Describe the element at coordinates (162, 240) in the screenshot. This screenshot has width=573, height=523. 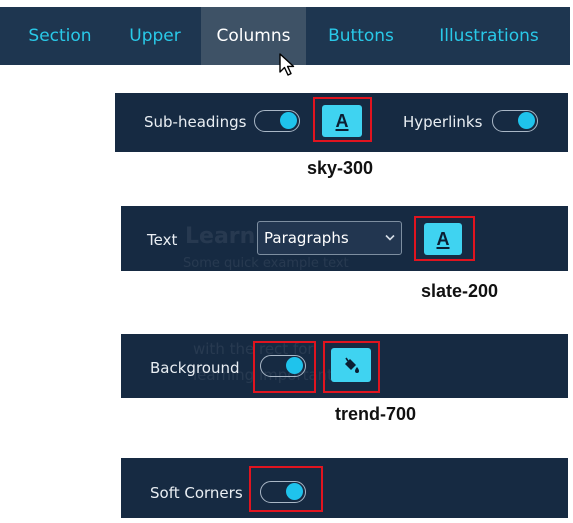
I see `text-label: Text` at that location.